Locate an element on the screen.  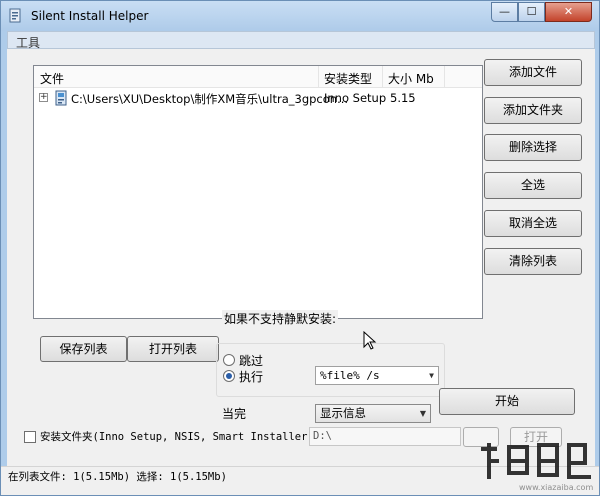
minimize-icon: — is located at coordinates (504, 11).